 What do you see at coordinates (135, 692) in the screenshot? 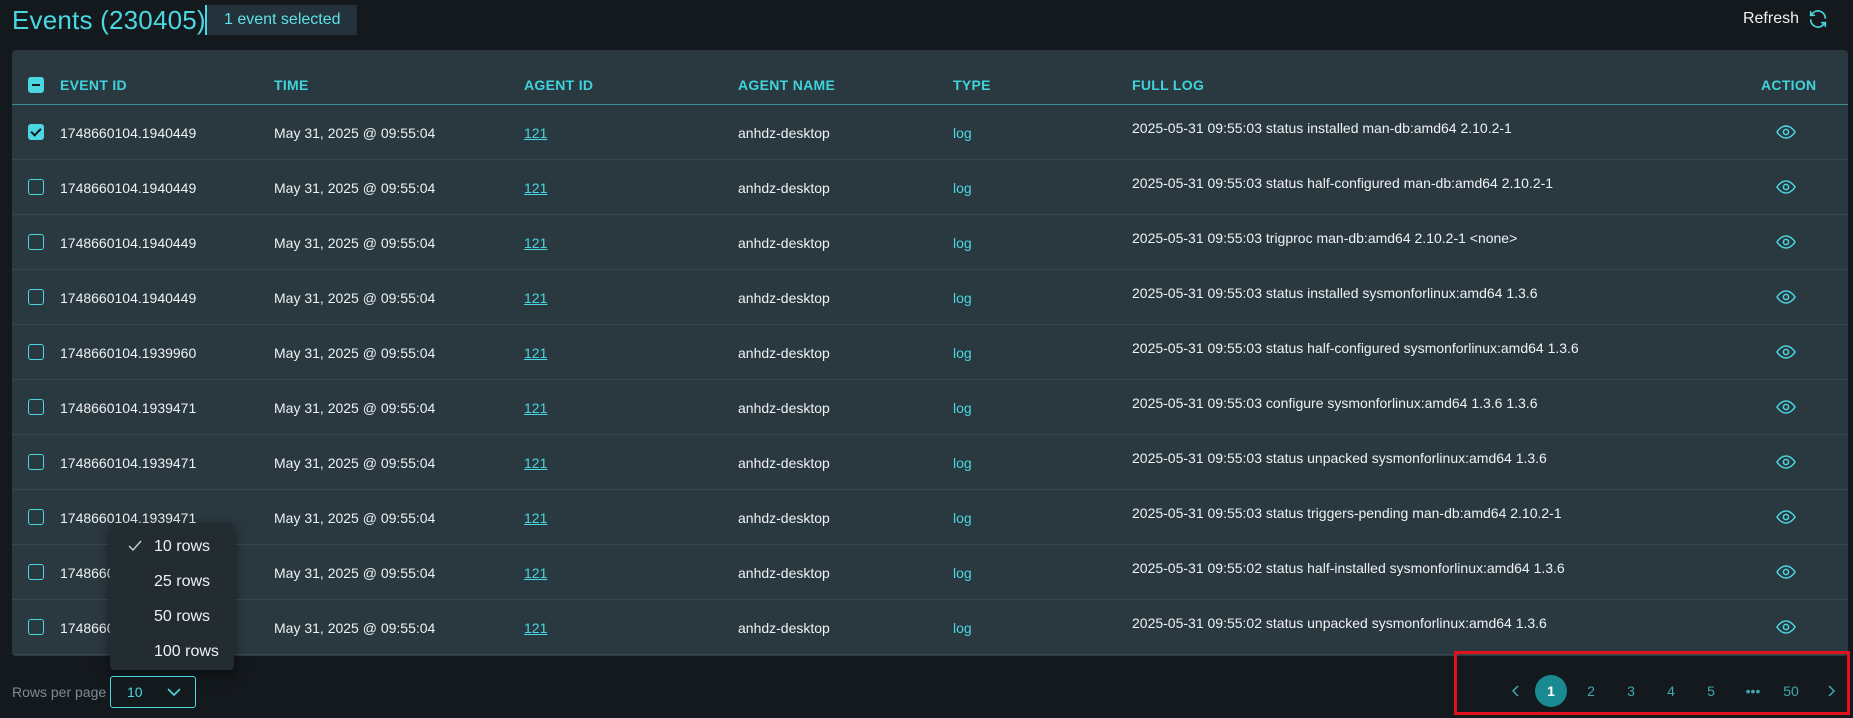
I see `rows-per-page-value: 10` at bounding box center [135, 692].